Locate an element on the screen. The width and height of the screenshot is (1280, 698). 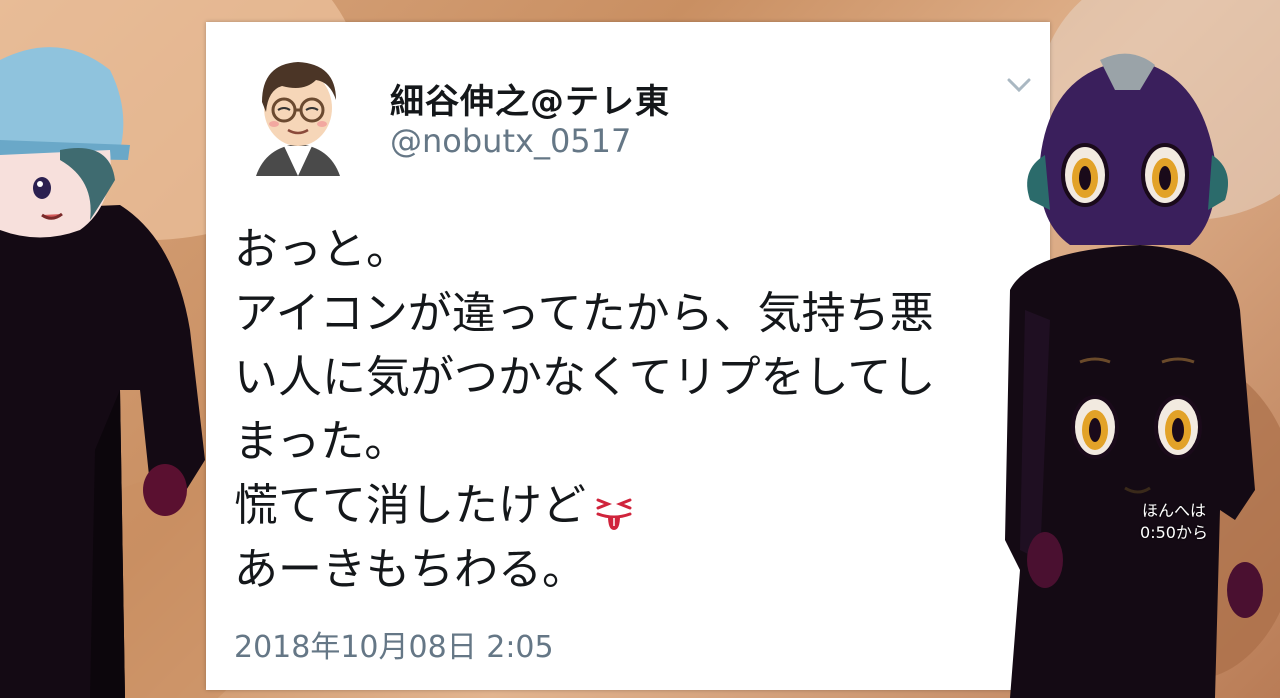
tweet-timestamp: 2018年10月08日 2:05 is located at coordinates (394, 644).